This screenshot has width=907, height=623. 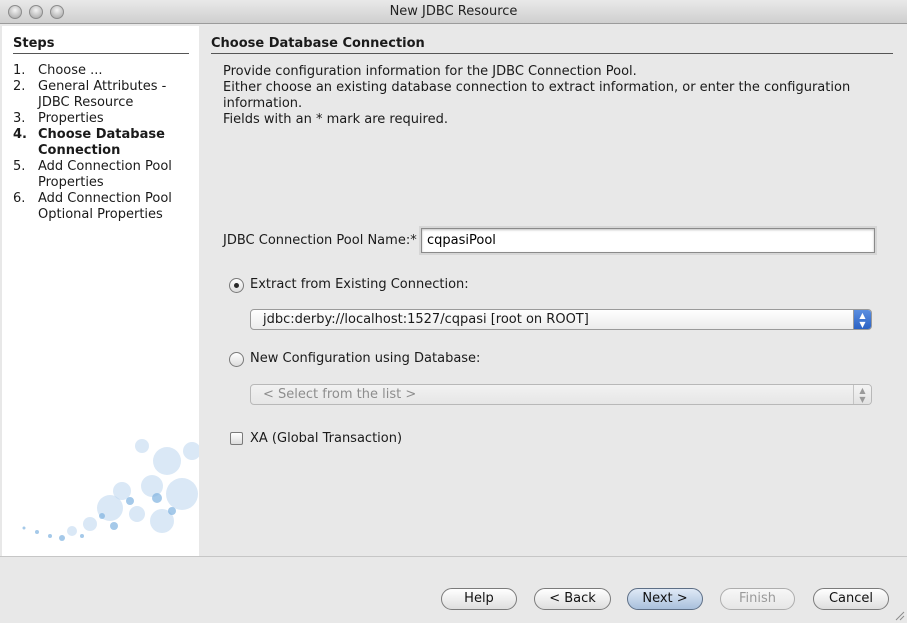 I want to click on step-number: 1., so click(x=19, y=70).